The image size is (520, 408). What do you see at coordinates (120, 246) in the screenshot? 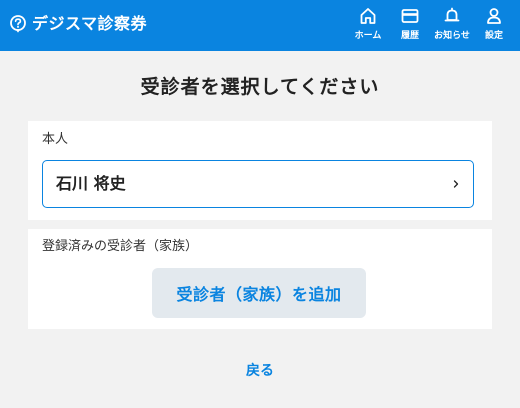
I see `family-section-label: 登録済みの受診者（家族）` at bounding box center [120, 246].